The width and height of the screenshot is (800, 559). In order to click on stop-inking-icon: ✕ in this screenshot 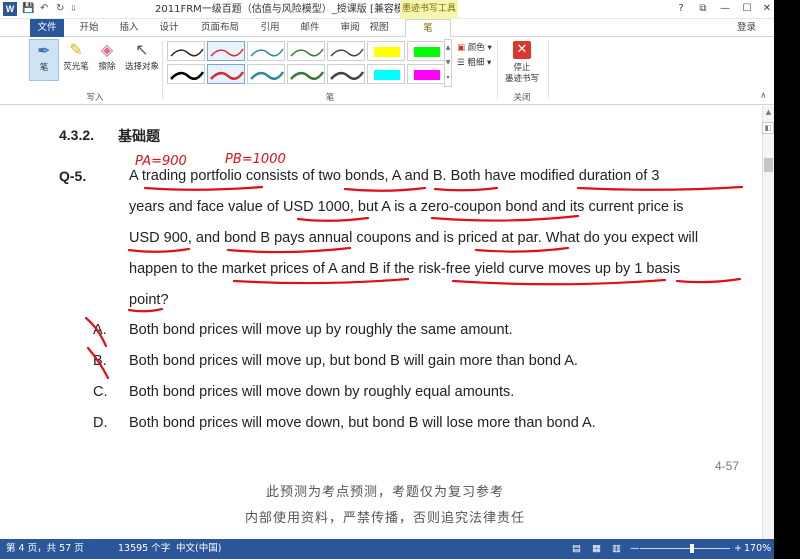, I will do `click(522, 50)`.